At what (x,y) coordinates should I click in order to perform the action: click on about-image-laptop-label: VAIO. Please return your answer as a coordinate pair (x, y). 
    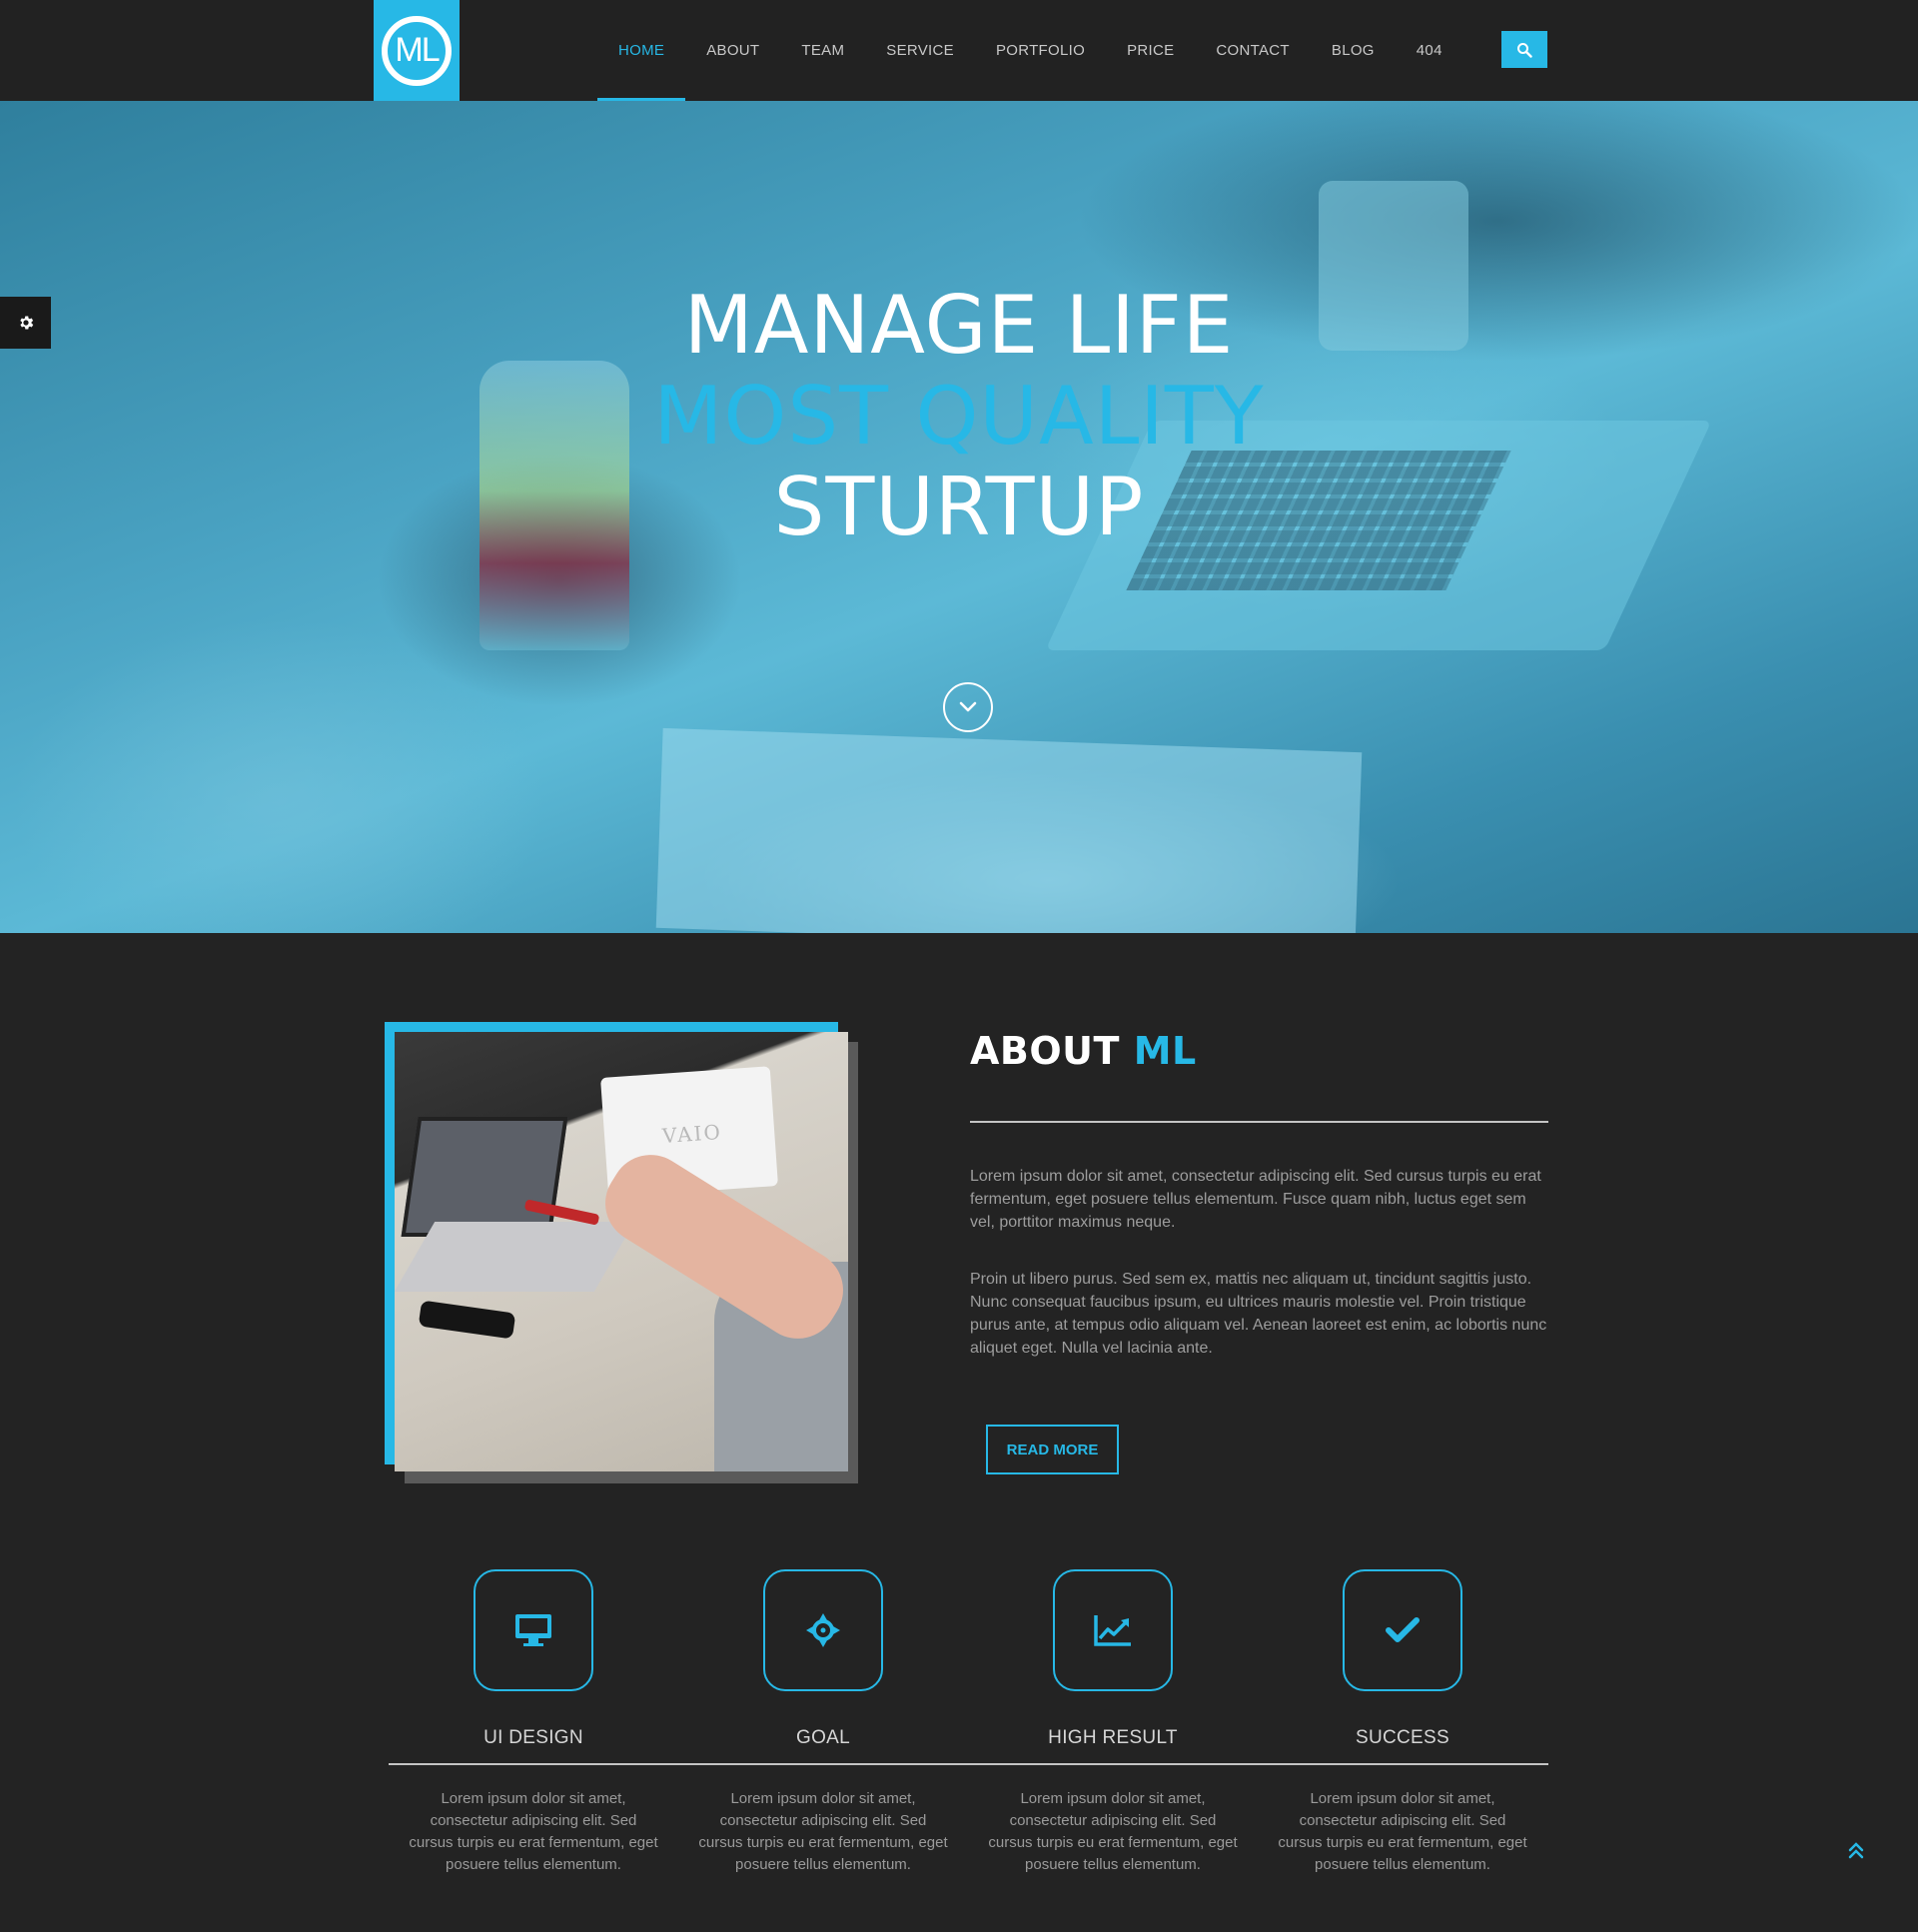
    Looking at the image, I should click on (692, 1134).